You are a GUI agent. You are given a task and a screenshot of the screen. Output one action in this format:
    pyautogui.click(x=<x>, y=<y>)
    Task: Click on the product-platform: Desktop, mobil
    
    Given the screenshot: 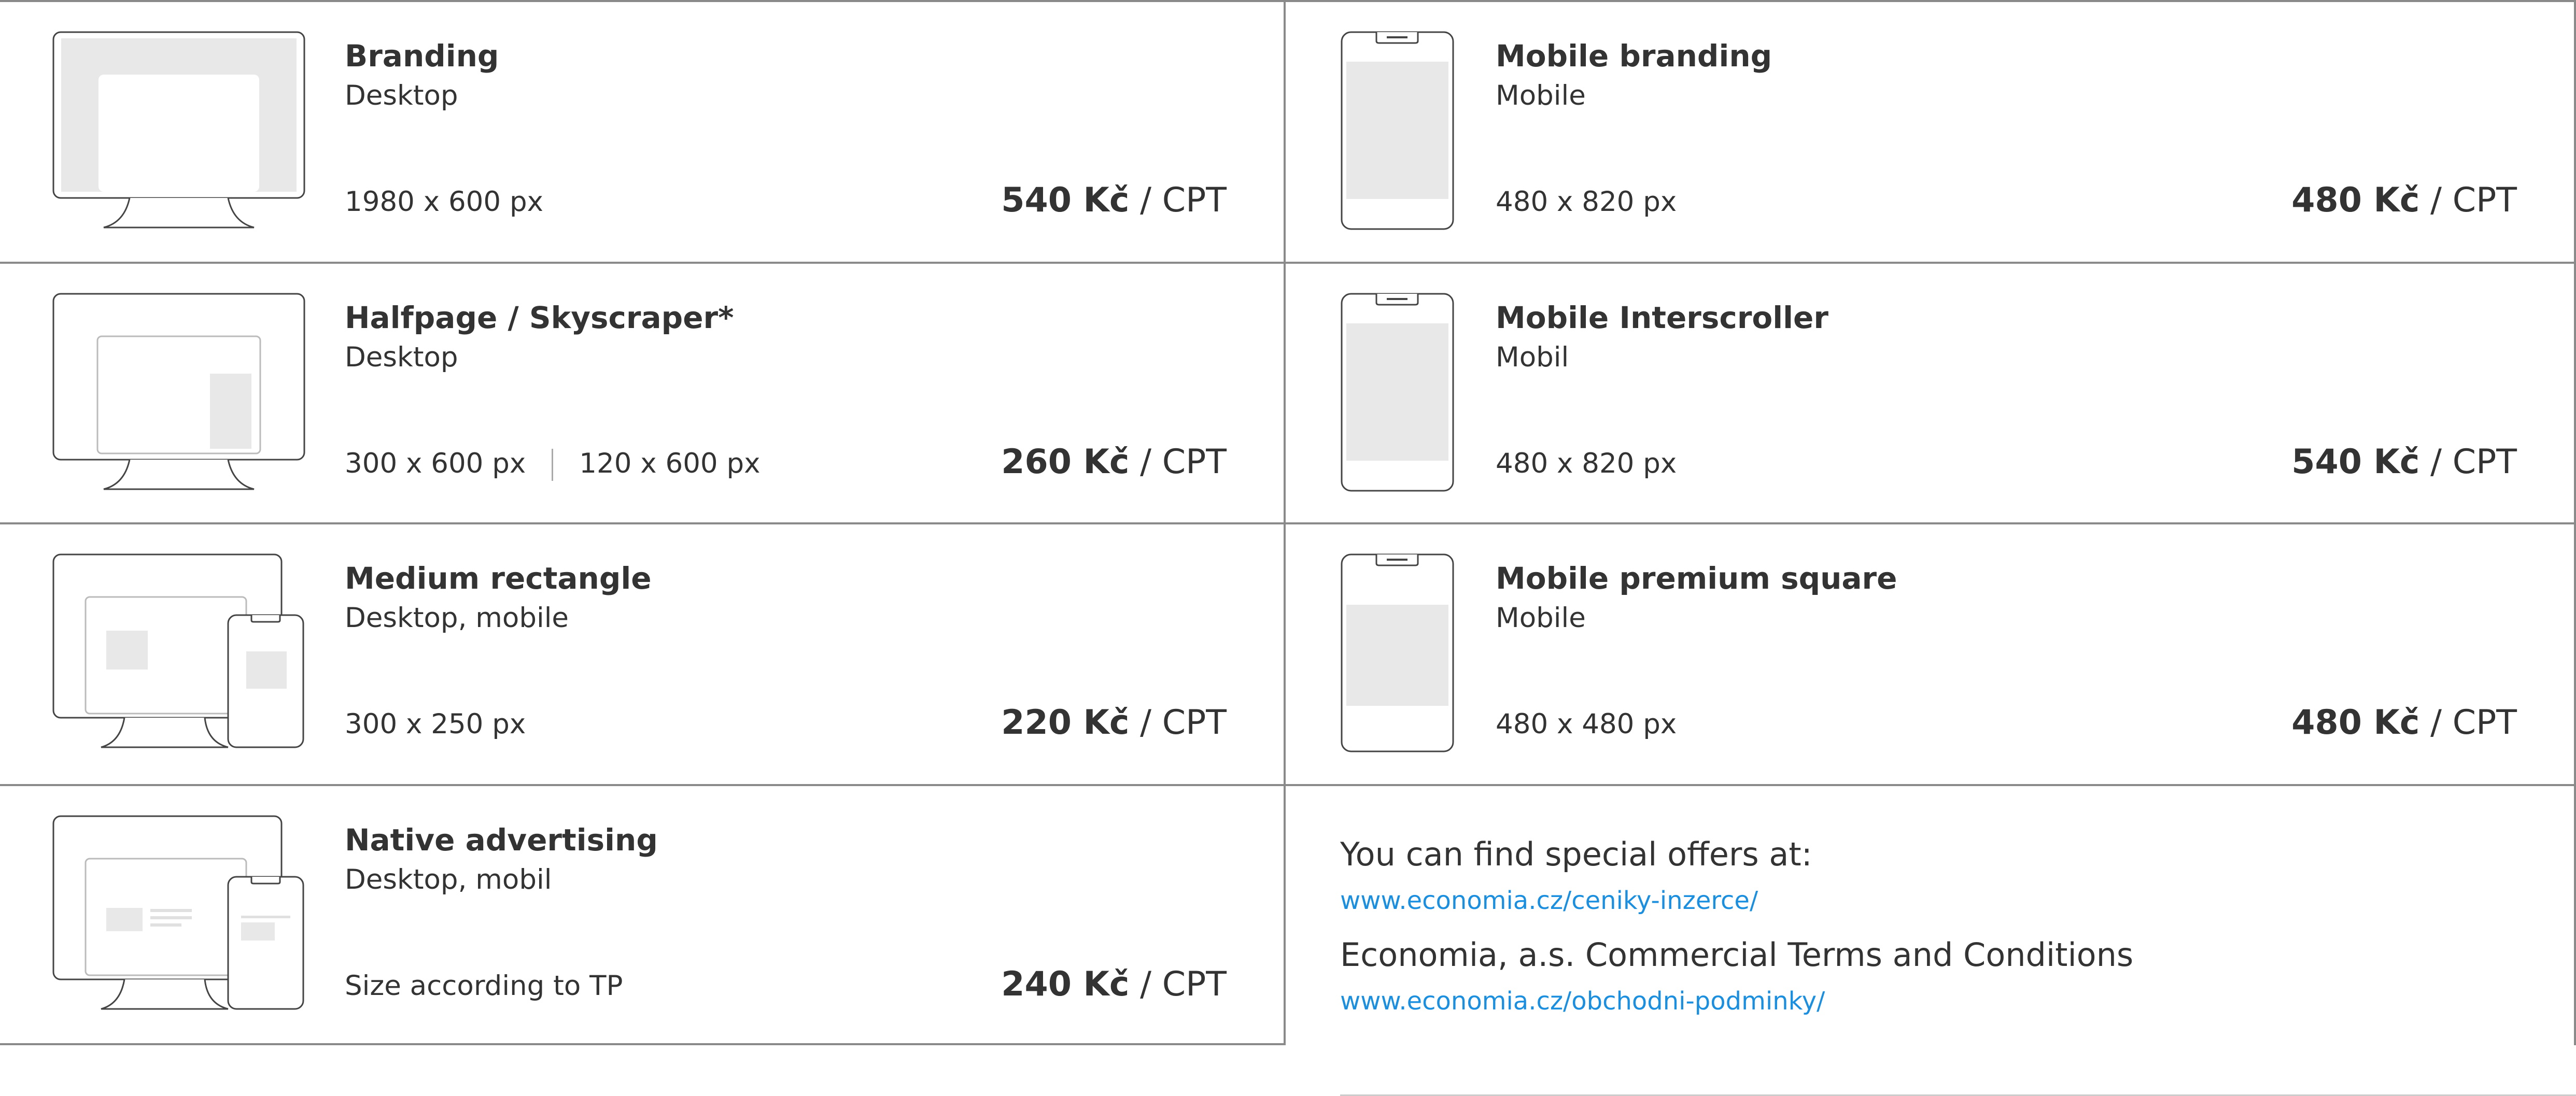 What is the action you would take?
    pyautogui.click(x=448, y=879)
    